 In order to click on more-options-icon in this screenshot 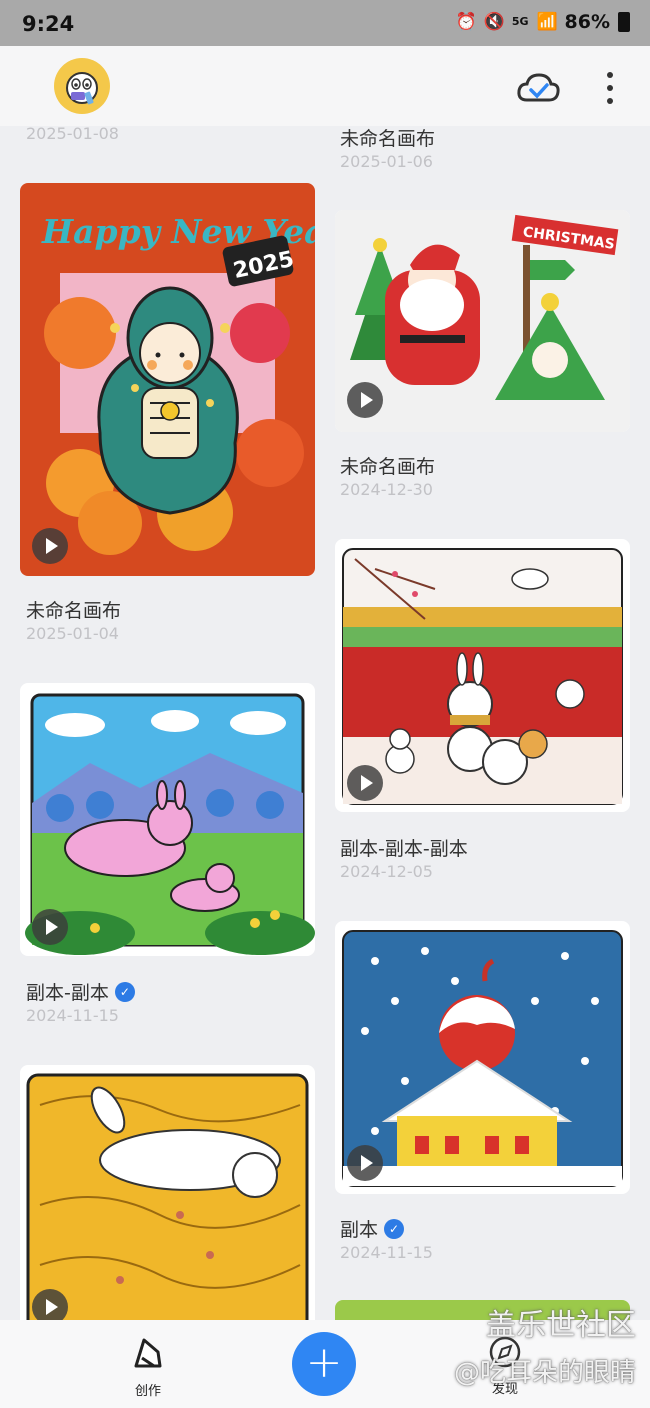, I will do `click(610, 88)`.